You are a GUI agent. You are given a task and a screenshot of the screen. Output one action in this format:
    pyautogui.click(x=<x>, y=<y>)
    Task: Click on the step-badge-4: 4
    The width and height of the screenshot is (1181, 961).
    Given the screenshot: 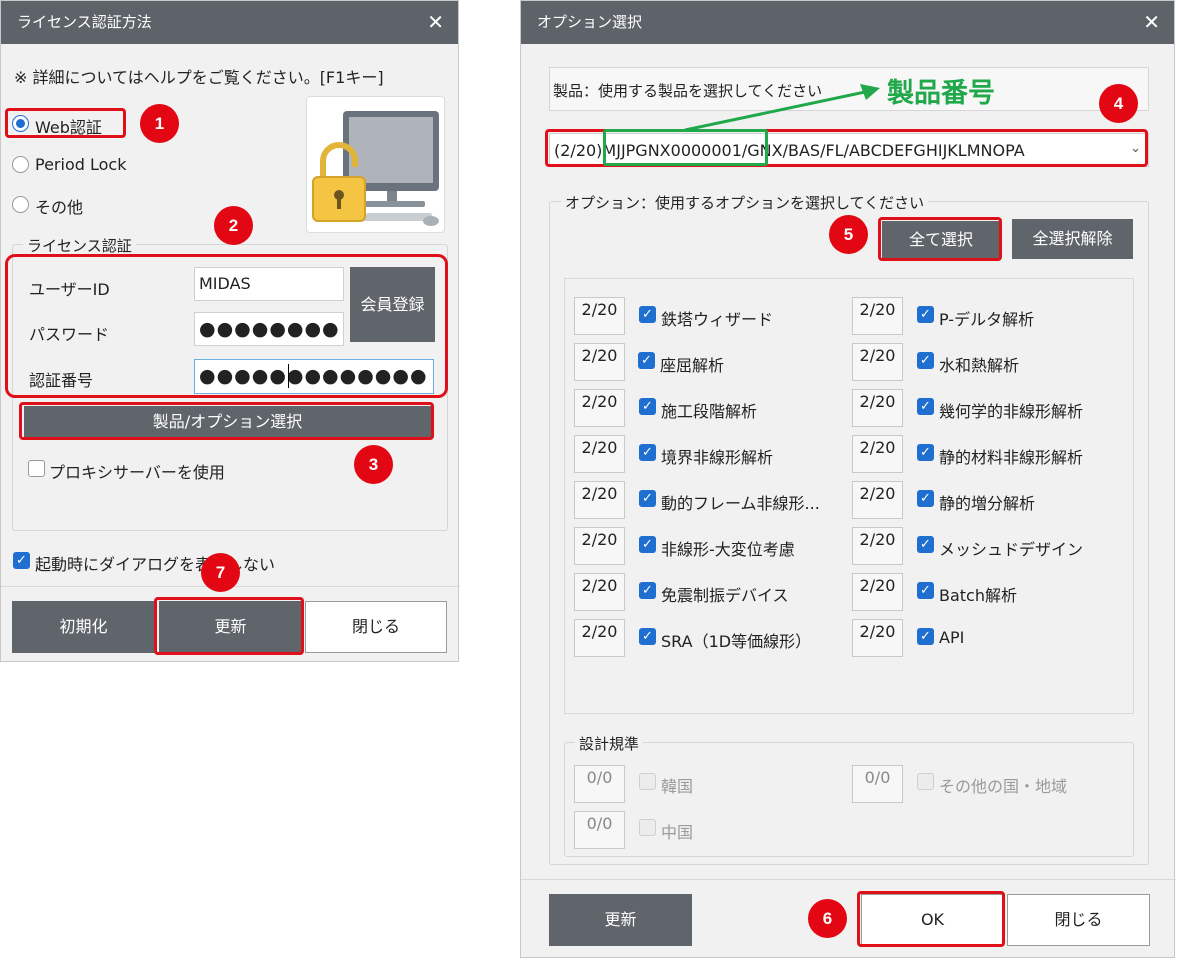 What is the action you would take?
    pyautogui.click(x=1118, y=103)
    